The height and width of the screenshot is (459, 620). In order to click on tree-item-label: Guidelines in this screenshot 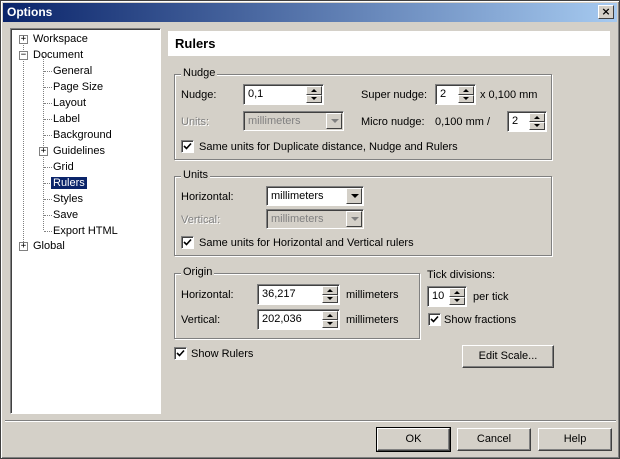, I will do `click(79, 151)`.